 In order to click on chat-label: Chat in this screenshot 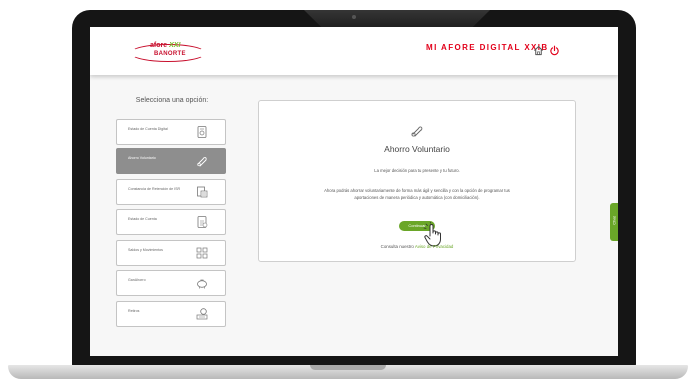, I will do `click(614, 220)`.